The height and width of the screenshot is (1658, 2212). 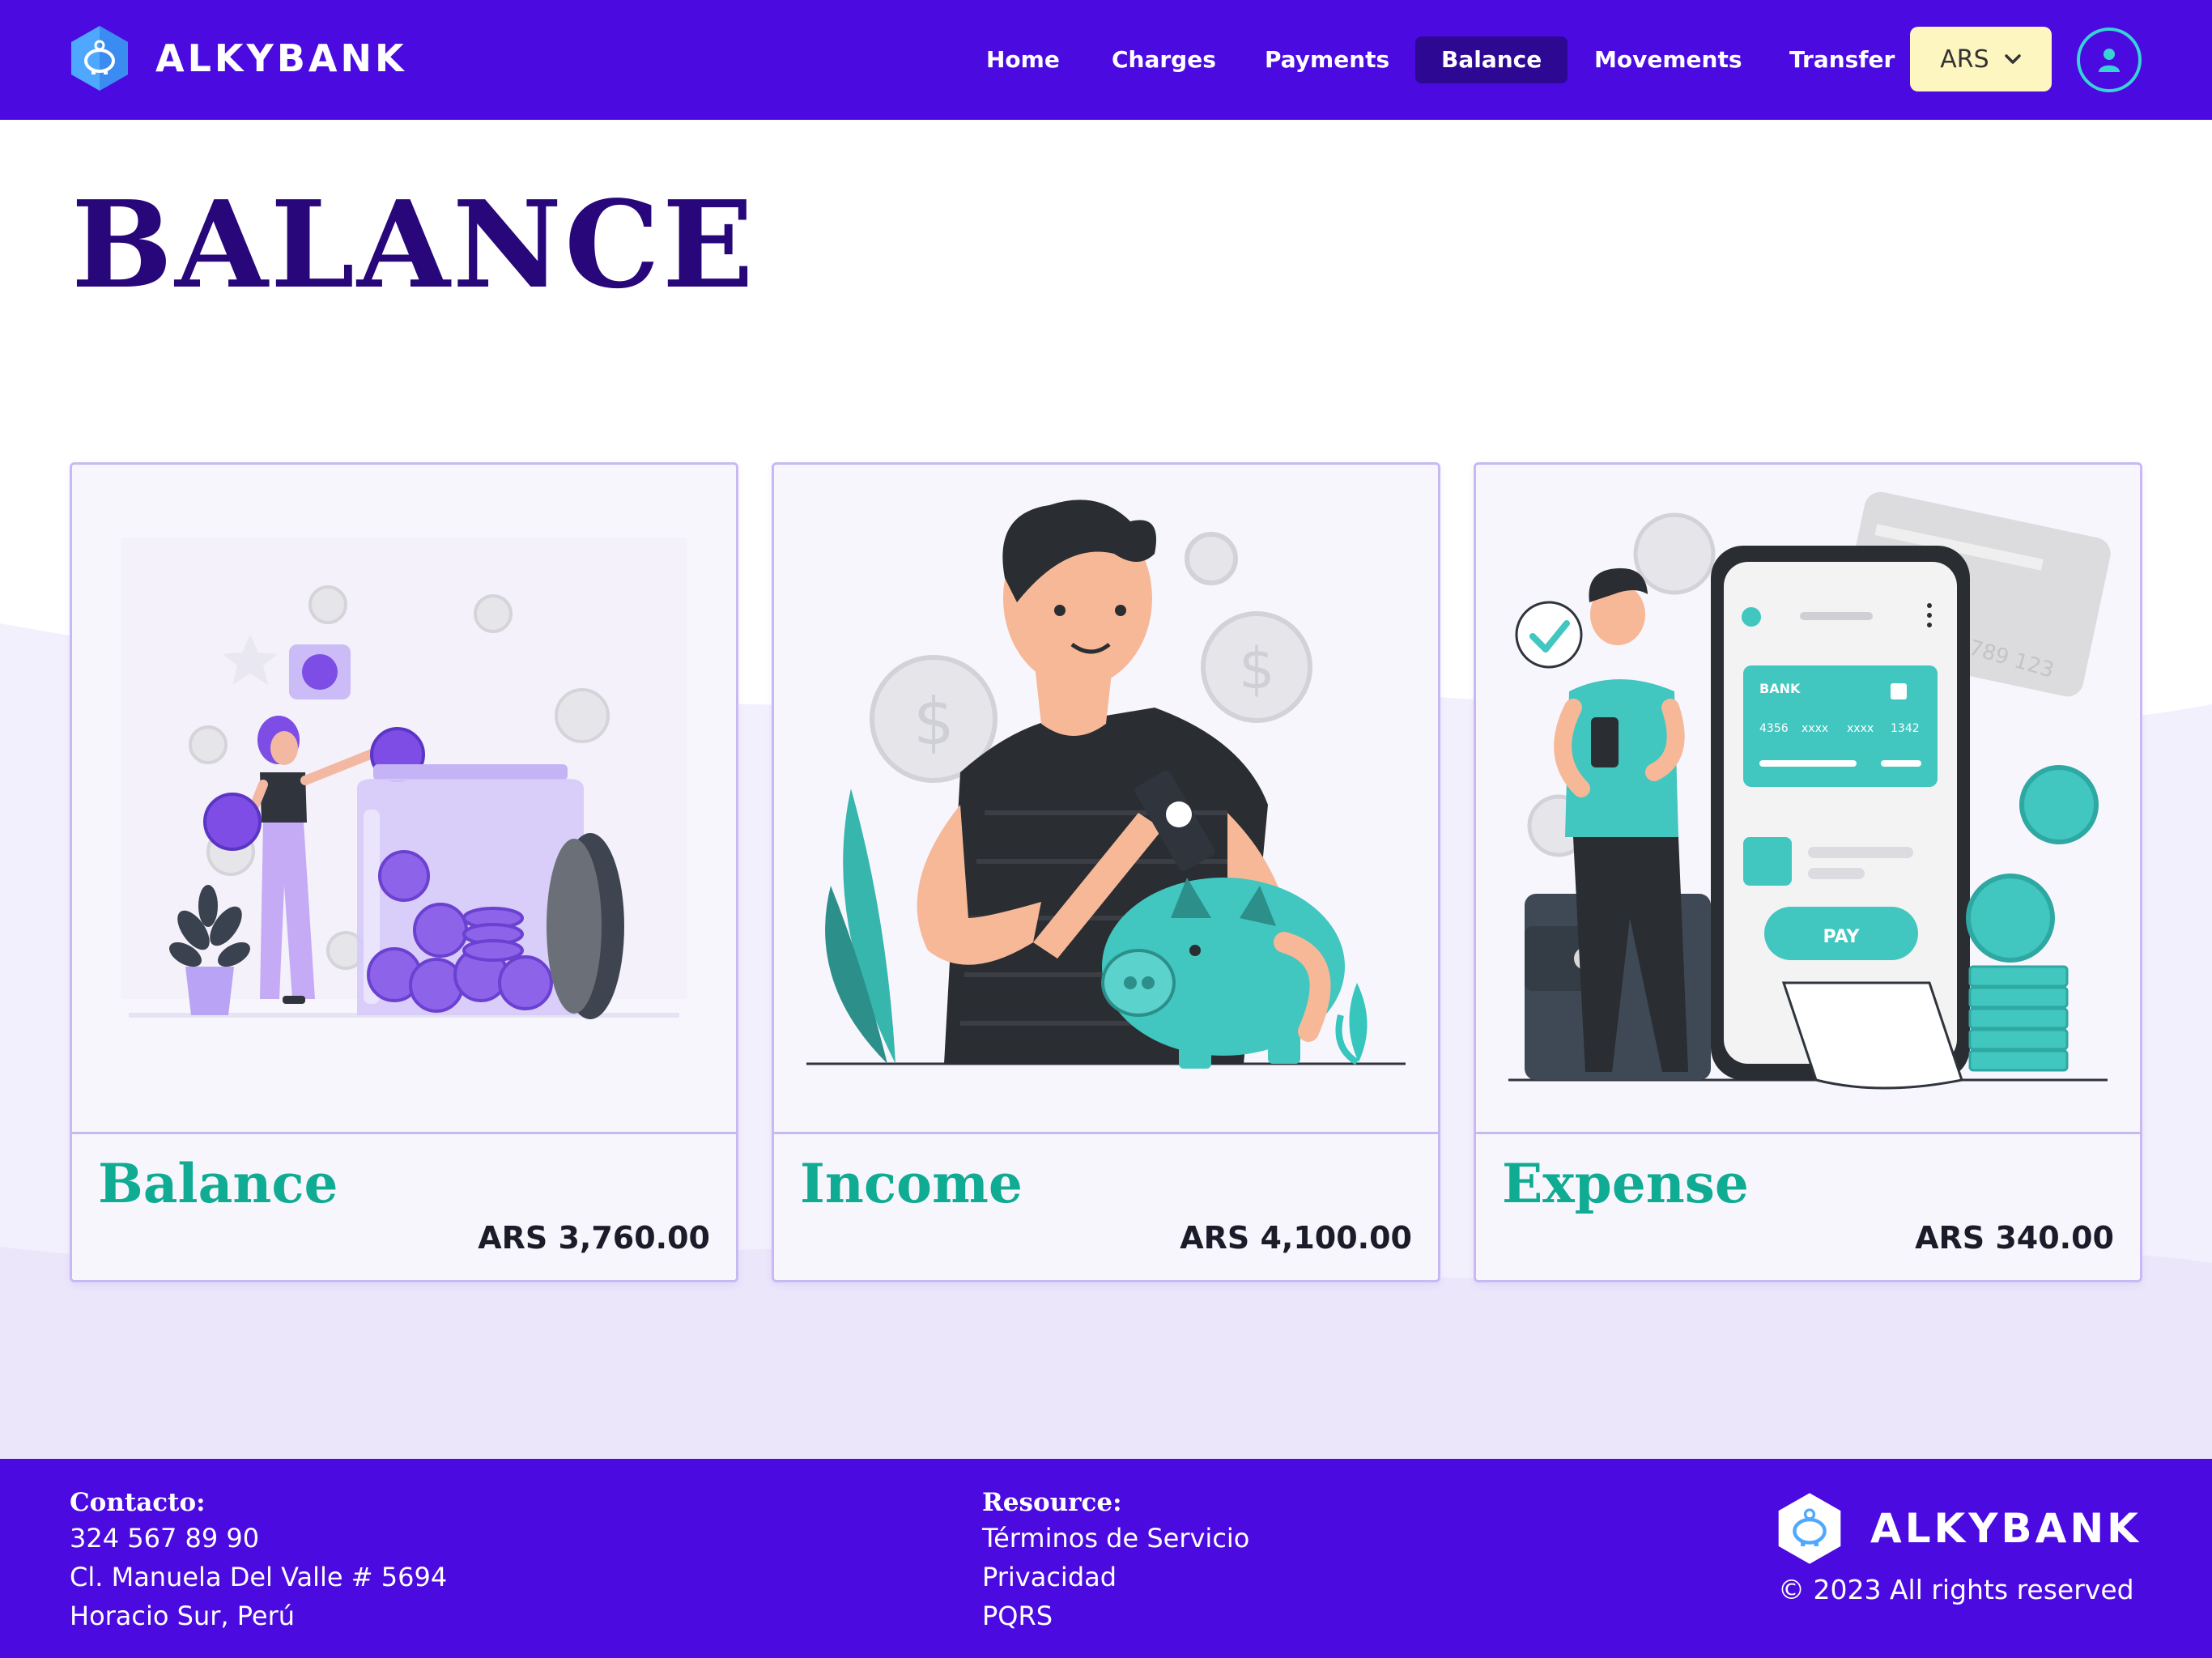 I want to click on expense-card-footer: Expense ARS 340.00, so click(x=1808, y=1206).